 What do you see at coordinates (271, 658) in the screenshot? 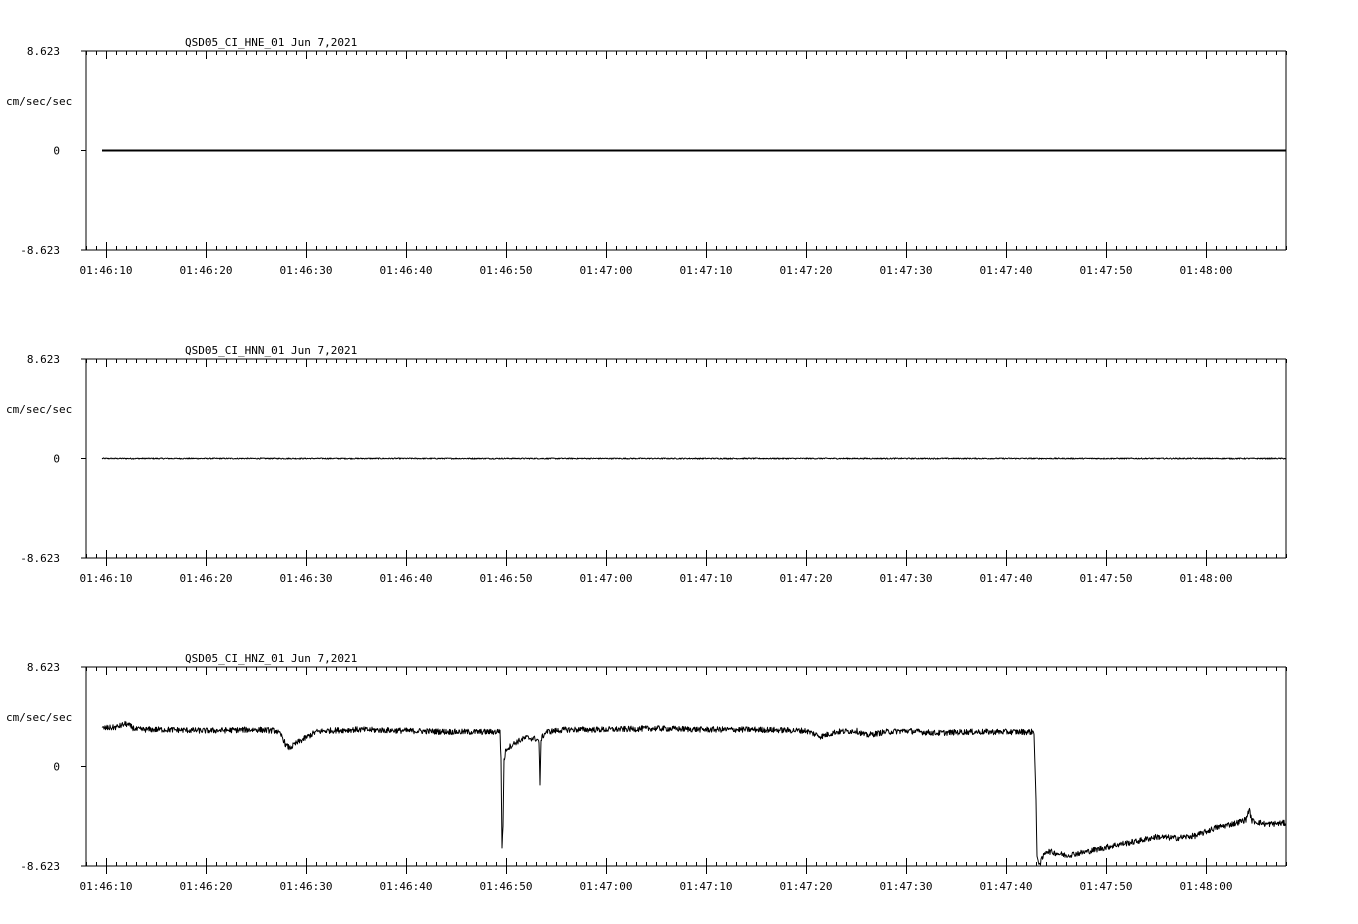
I see `panel-title: QSD05_CI_HNZ_01 Jun 7,2021` at bounding box center [271, 658].